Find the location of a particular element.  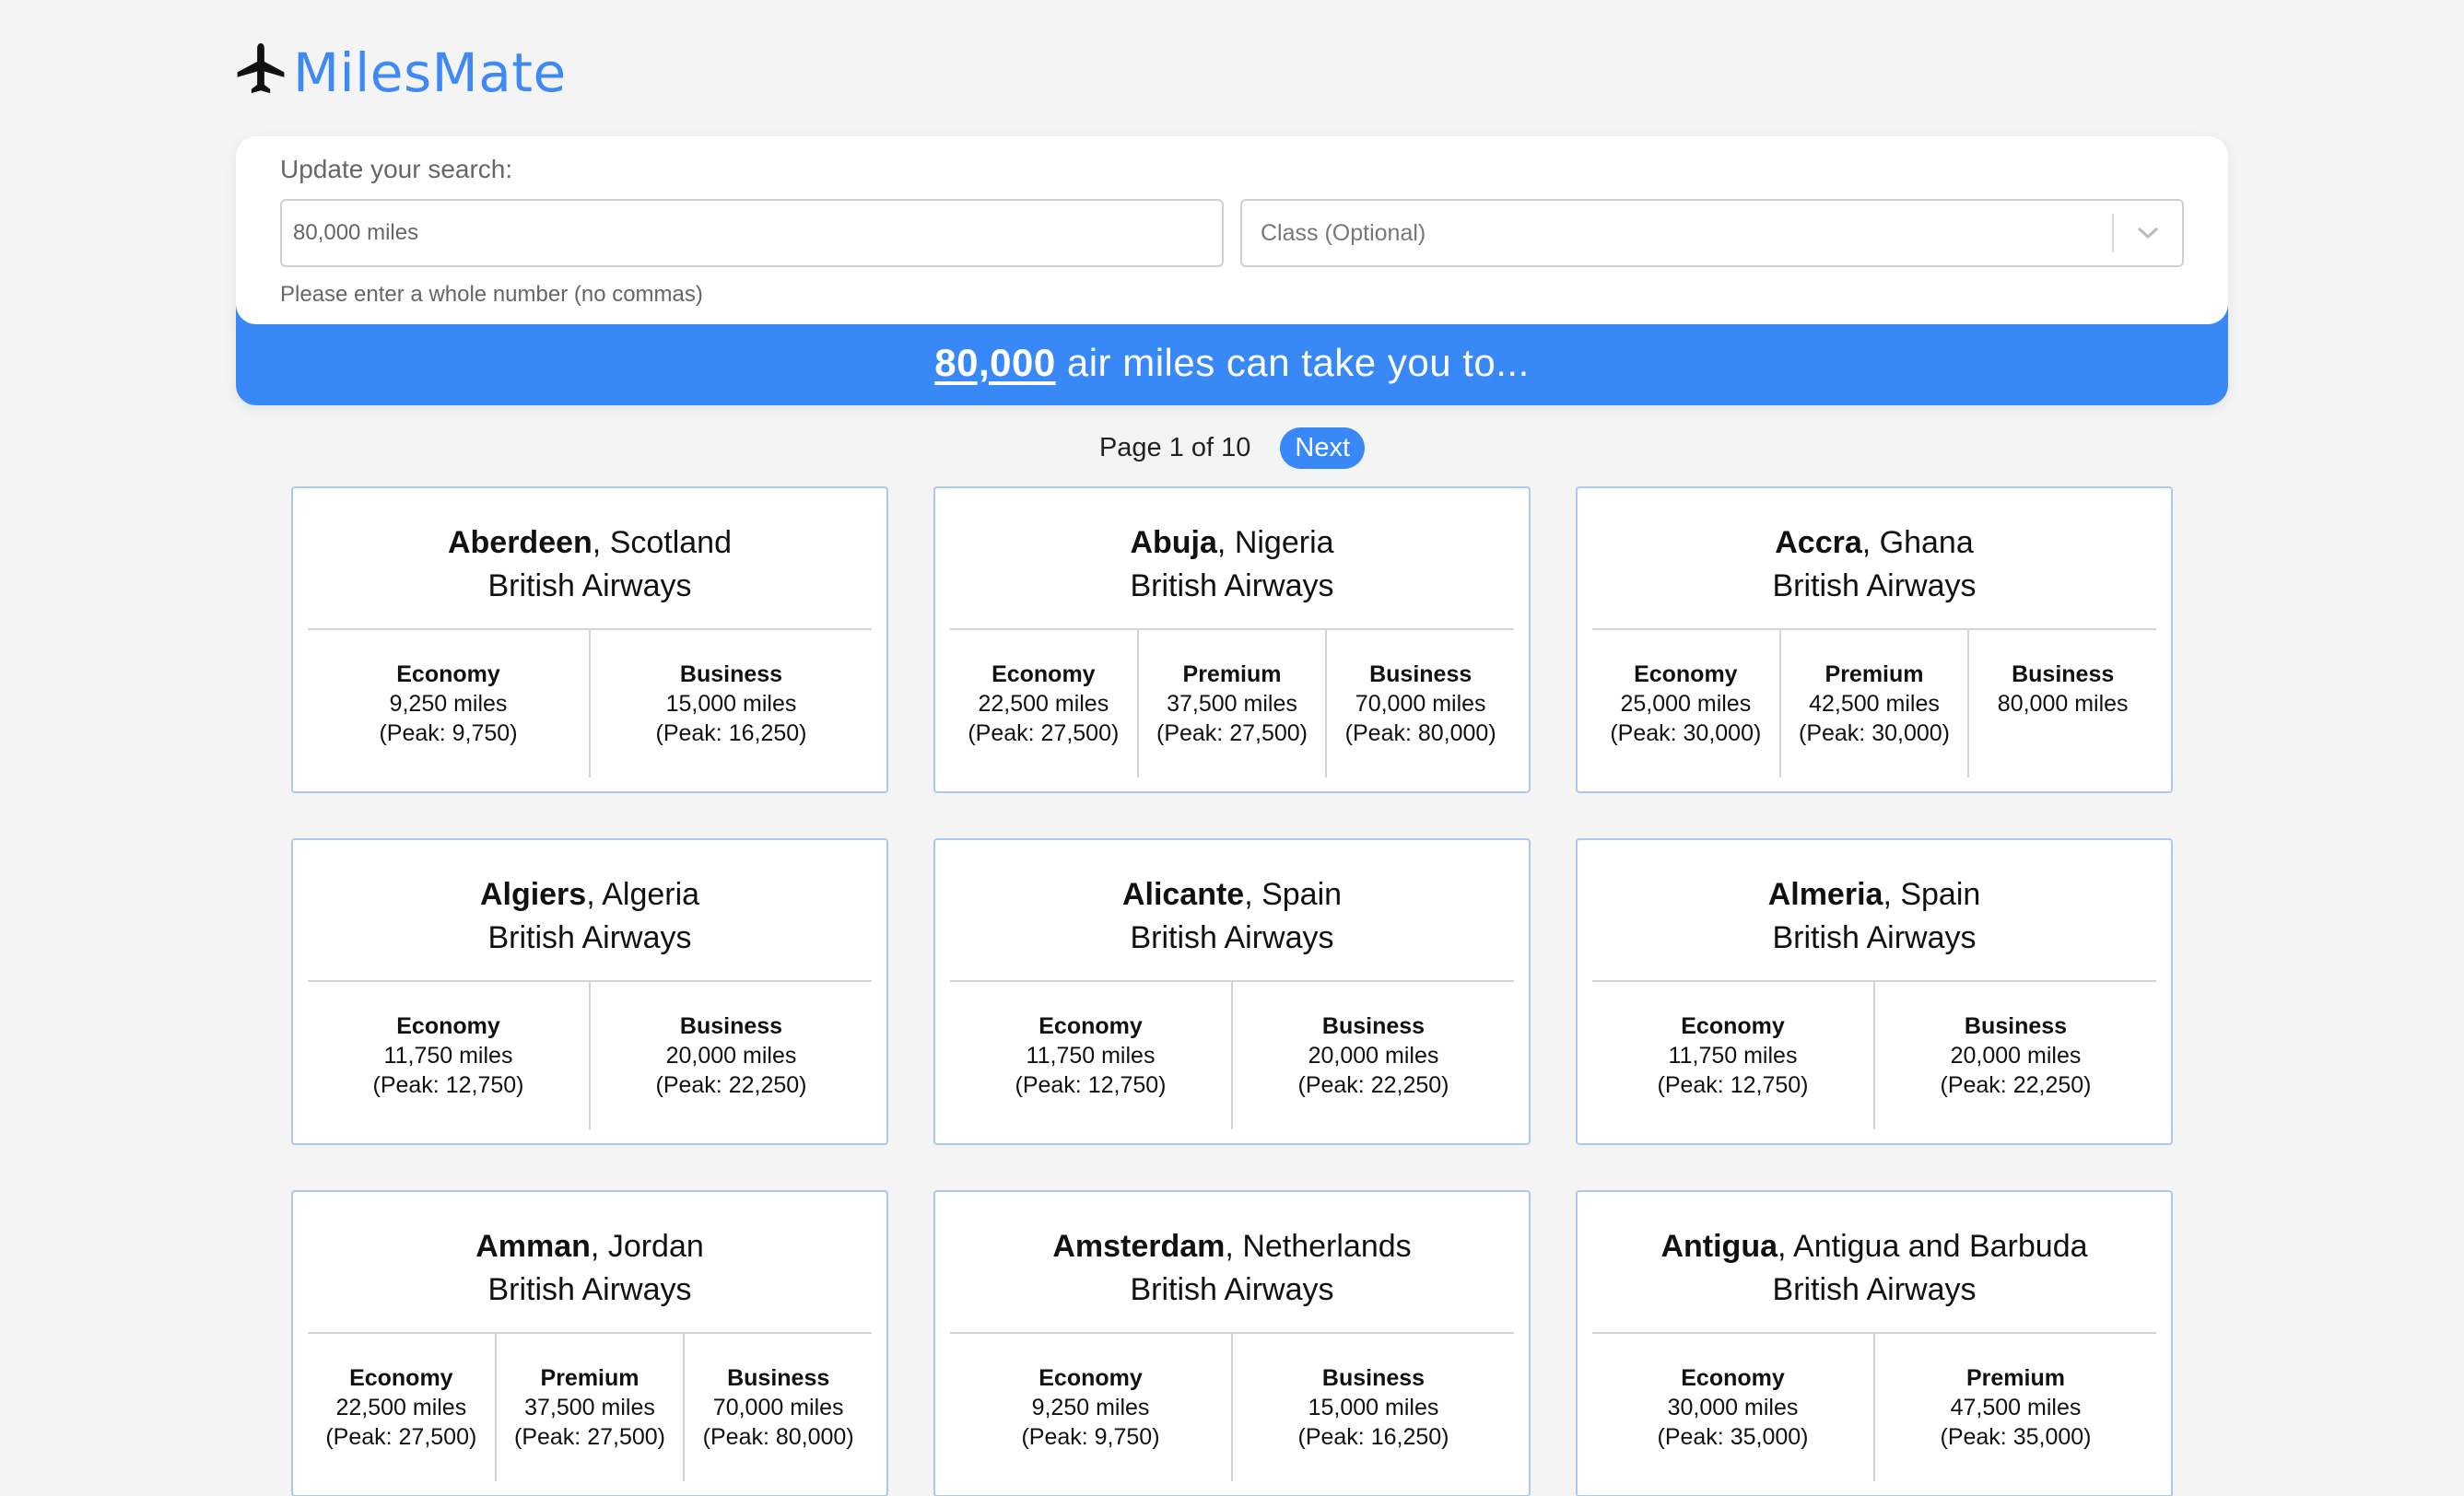

miles-amount-link: 80,000 is located at coordinates (994, 362).